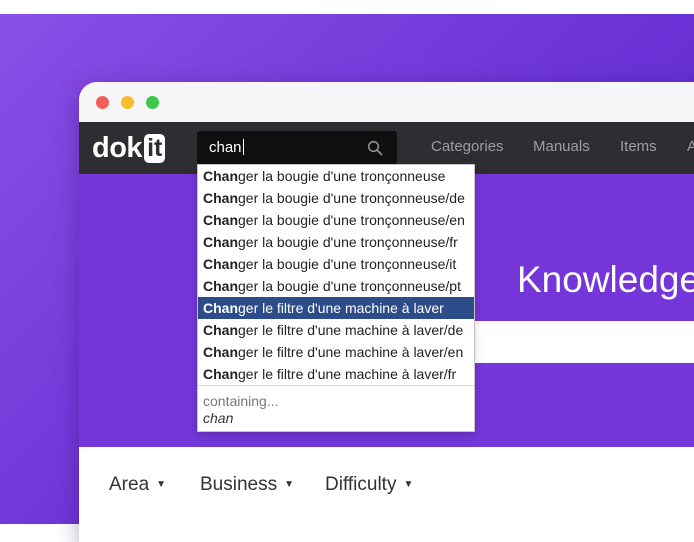  Describe the element at coordinates (467, 147) in the screenshot. I see `nav-item-categories: Categories` at that location.